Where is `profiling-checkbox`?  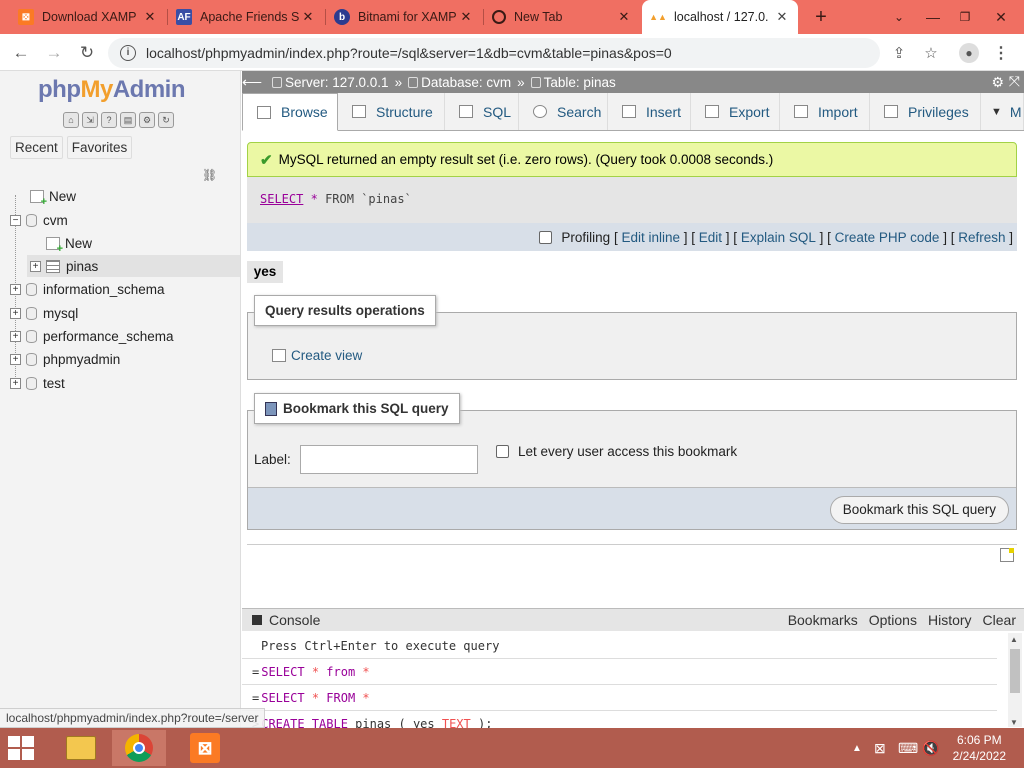 profiling-checkbox is located at coordinates (546, 237).